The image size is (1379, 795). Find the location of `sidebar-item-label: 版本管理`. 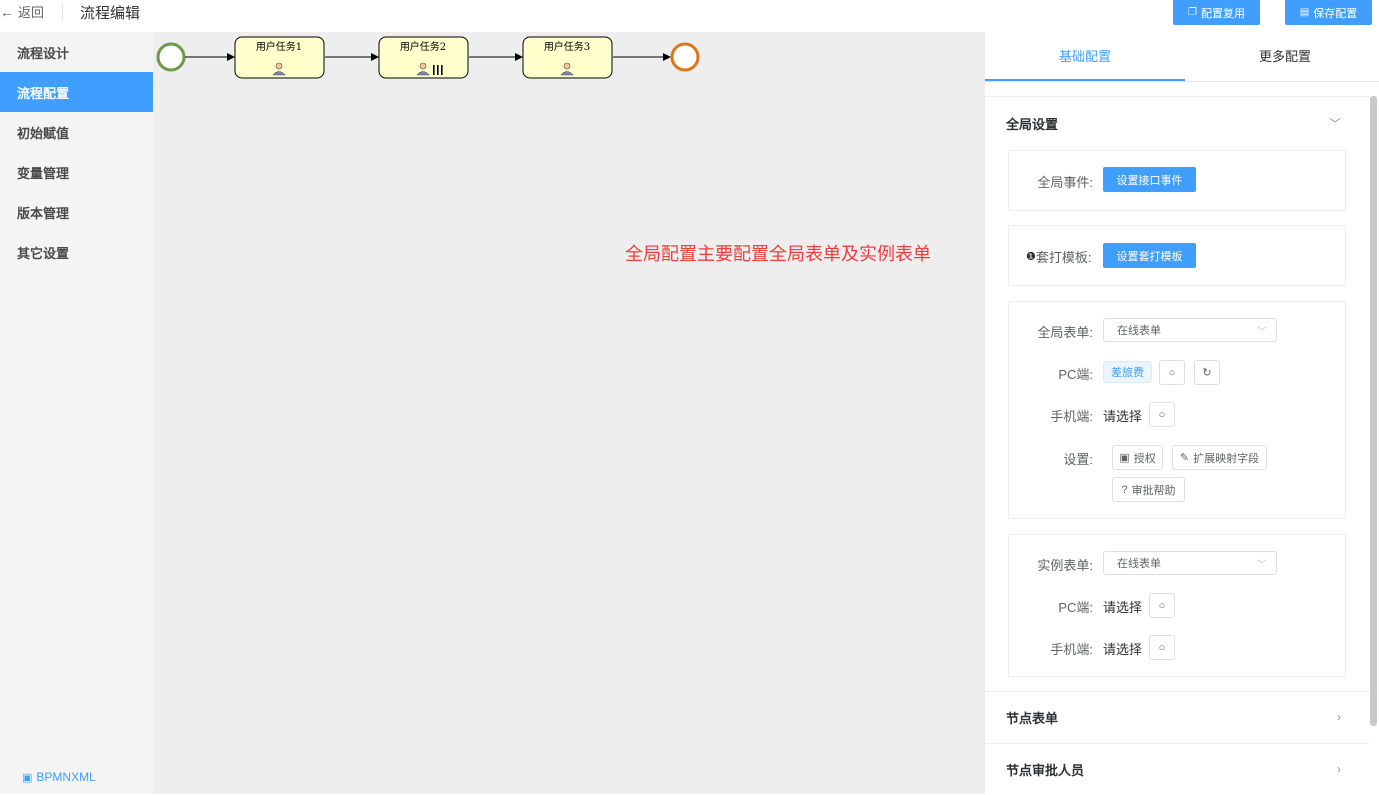

sidebar-item-label: 版本管理 is located at coordinates (43, 213).